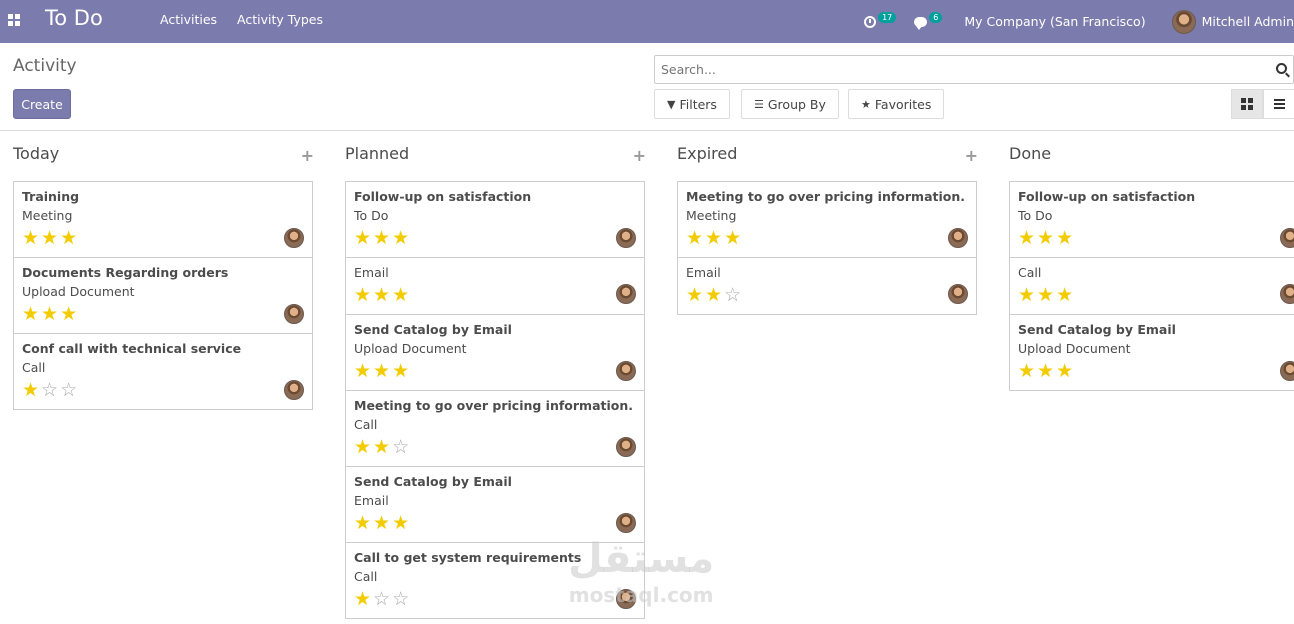  I want to click on priority-stars: ★ ★ ★, so click(1156, 238).